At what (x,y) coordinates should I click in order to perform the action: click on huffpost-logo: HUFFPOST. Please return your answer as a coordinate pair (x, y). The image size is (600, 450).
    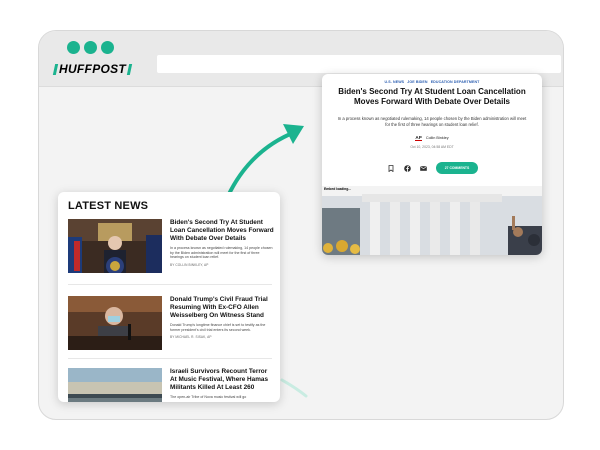
    Looking at the image, I should click on (92, 69).